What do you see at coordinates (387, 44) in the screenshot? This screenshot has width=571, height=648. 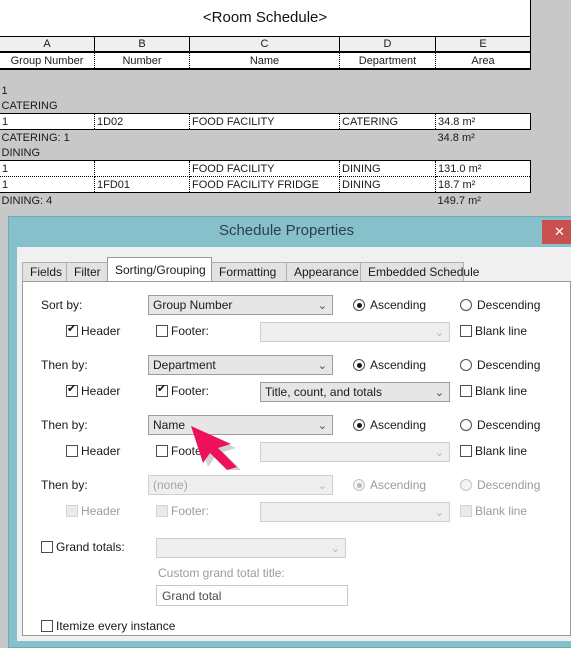 I see `column-letter-d: D` at bounding box center [387, 44].